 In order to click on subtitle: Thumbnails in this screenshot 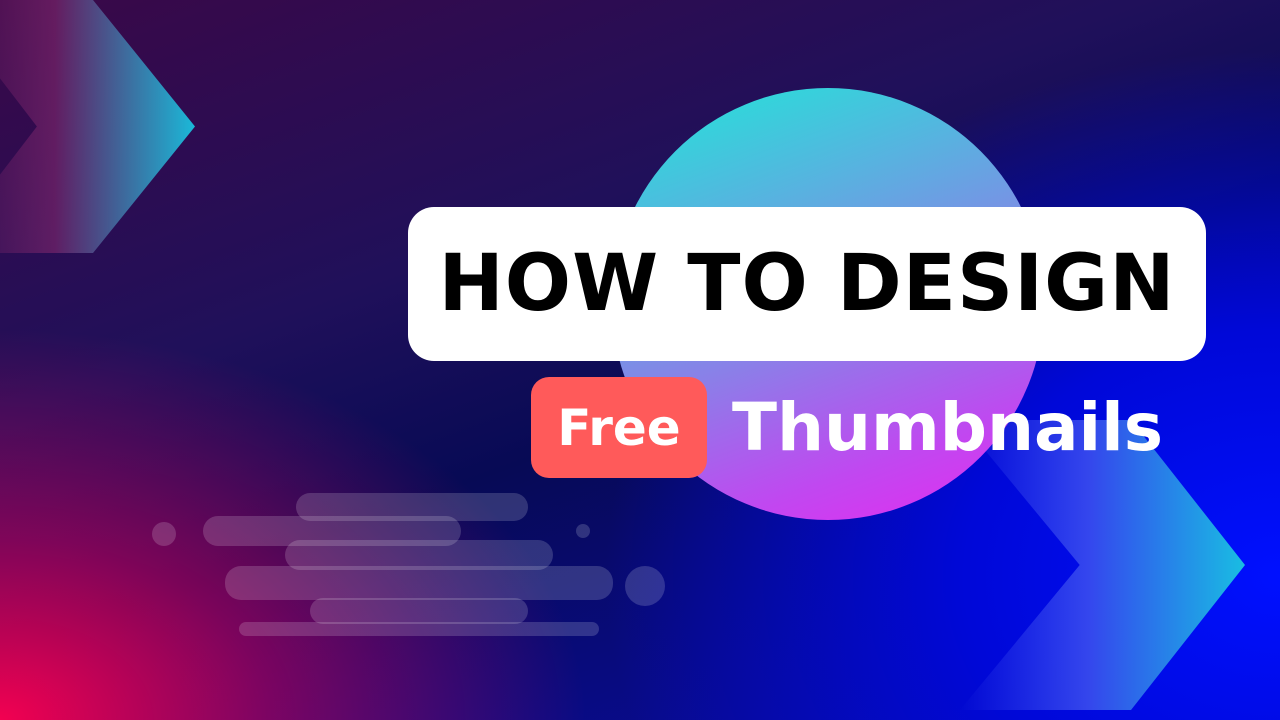, I will do `click(948, 427)`.